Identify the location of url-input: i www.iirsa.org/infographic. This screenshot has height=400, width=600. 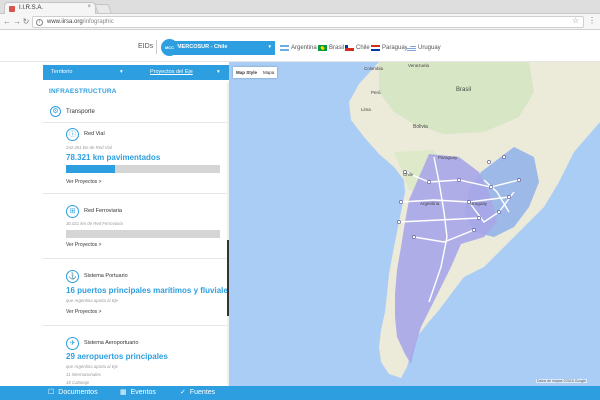
(308, 22).